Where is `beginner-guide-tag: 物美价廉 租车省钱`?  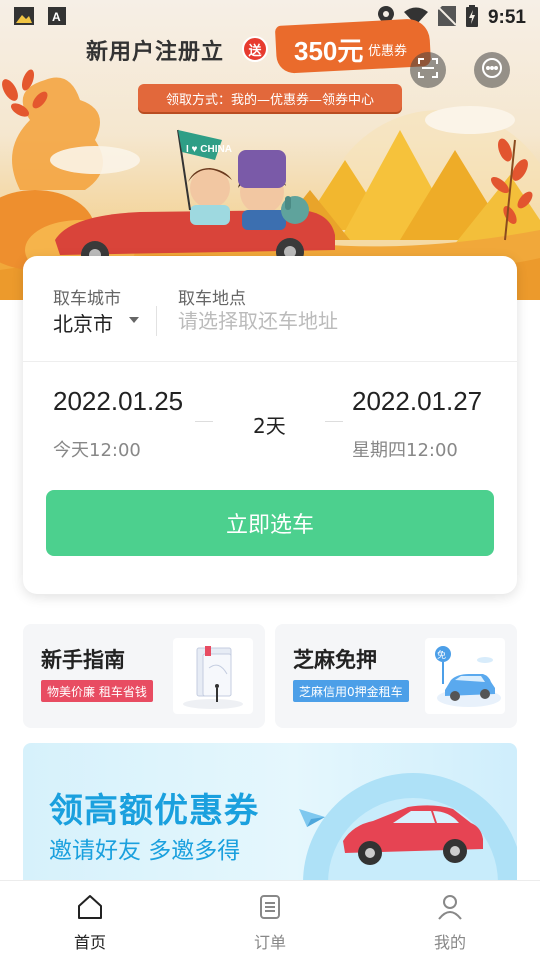
beginner-guide-tag: 物美价廉 租车省钱 is located at coordinates (97, 691).